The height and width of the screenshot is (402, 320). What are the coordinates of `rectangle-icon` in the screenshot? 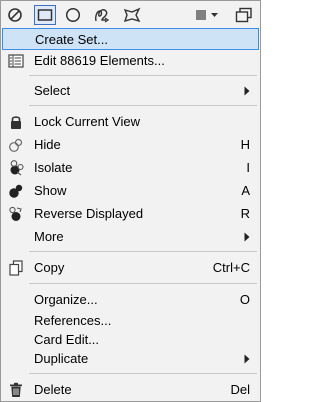 It's located at (45, 15).